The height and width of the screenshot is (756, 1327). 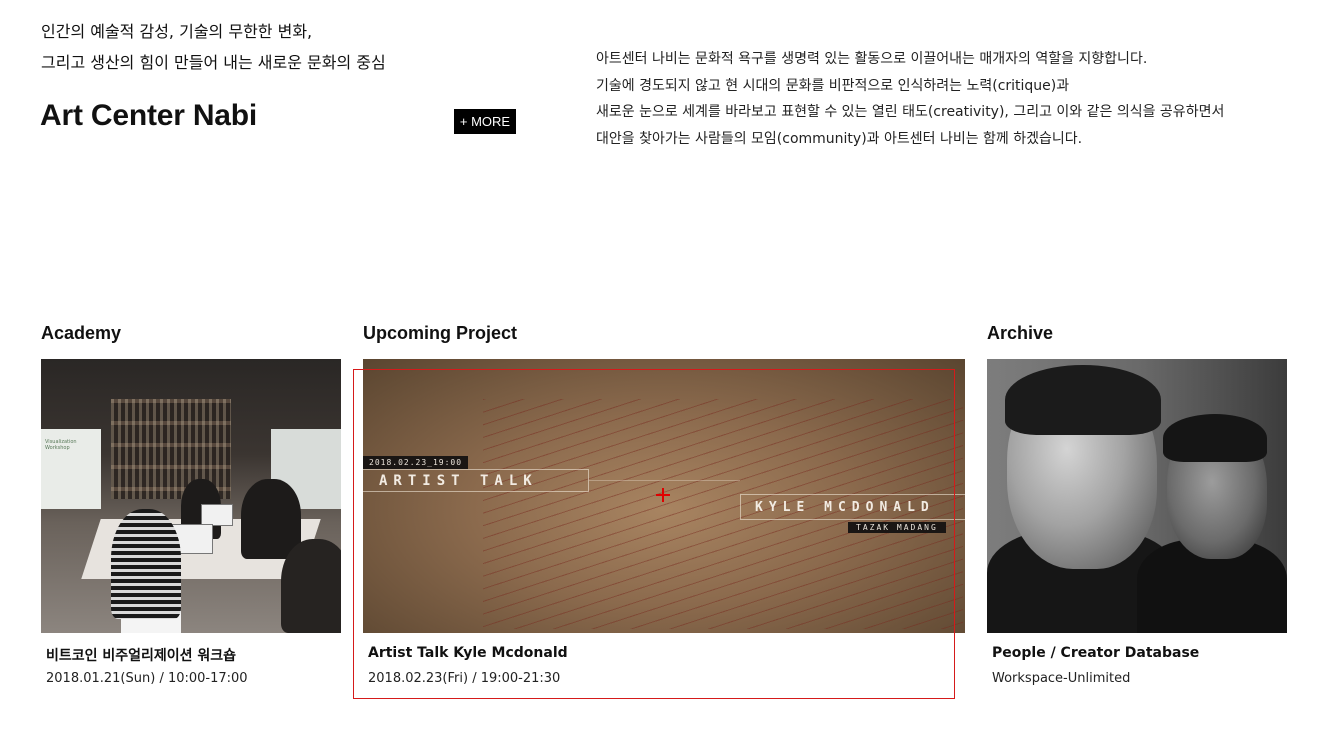 What do you see at coordinates (1095, 653) in the screenshot?
I see `archive-title: People / Creator Database` at bounding box center [1095, 653].